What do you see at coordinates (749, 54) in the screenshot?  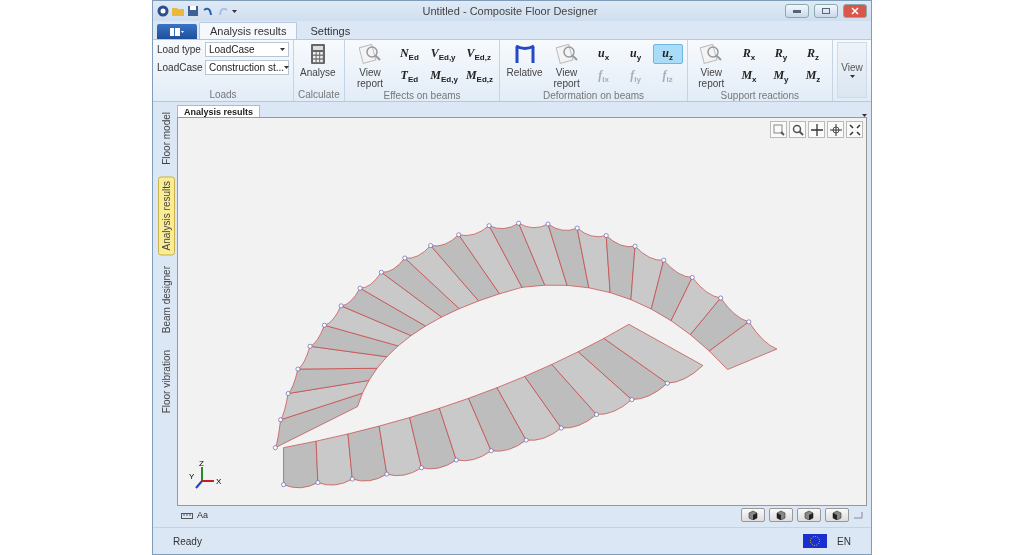 I see `result-toggle-button: R$_{x}$` at bounding box center [749, 54].